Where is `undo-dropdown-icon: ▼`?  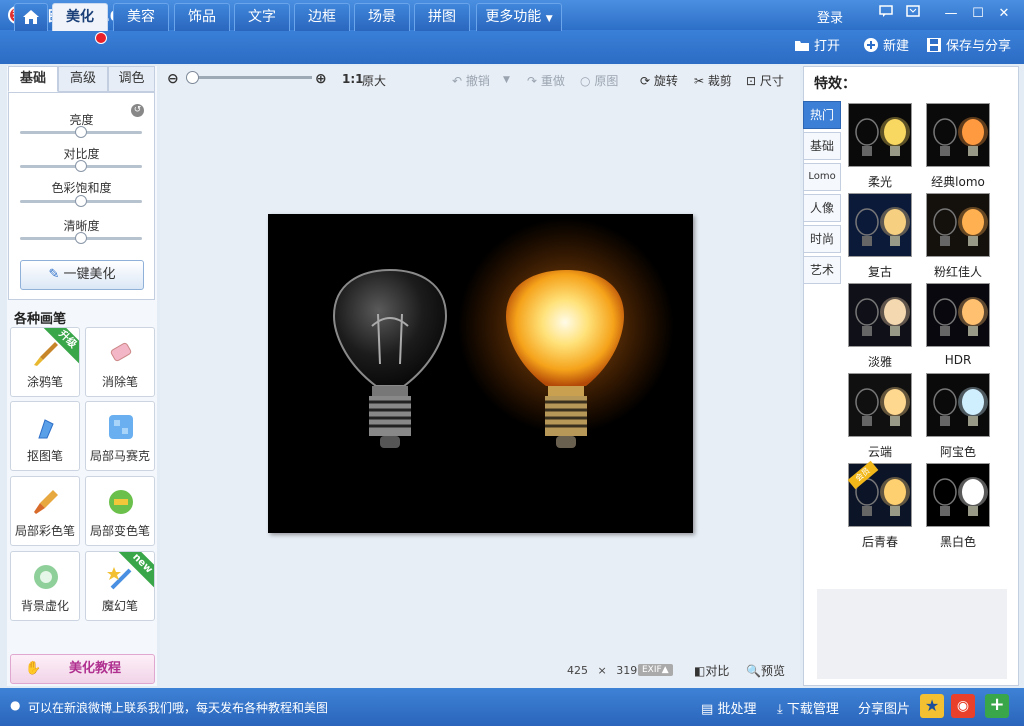
undo-dropdown-icon: ▼ is located at coordinates (506, 80).